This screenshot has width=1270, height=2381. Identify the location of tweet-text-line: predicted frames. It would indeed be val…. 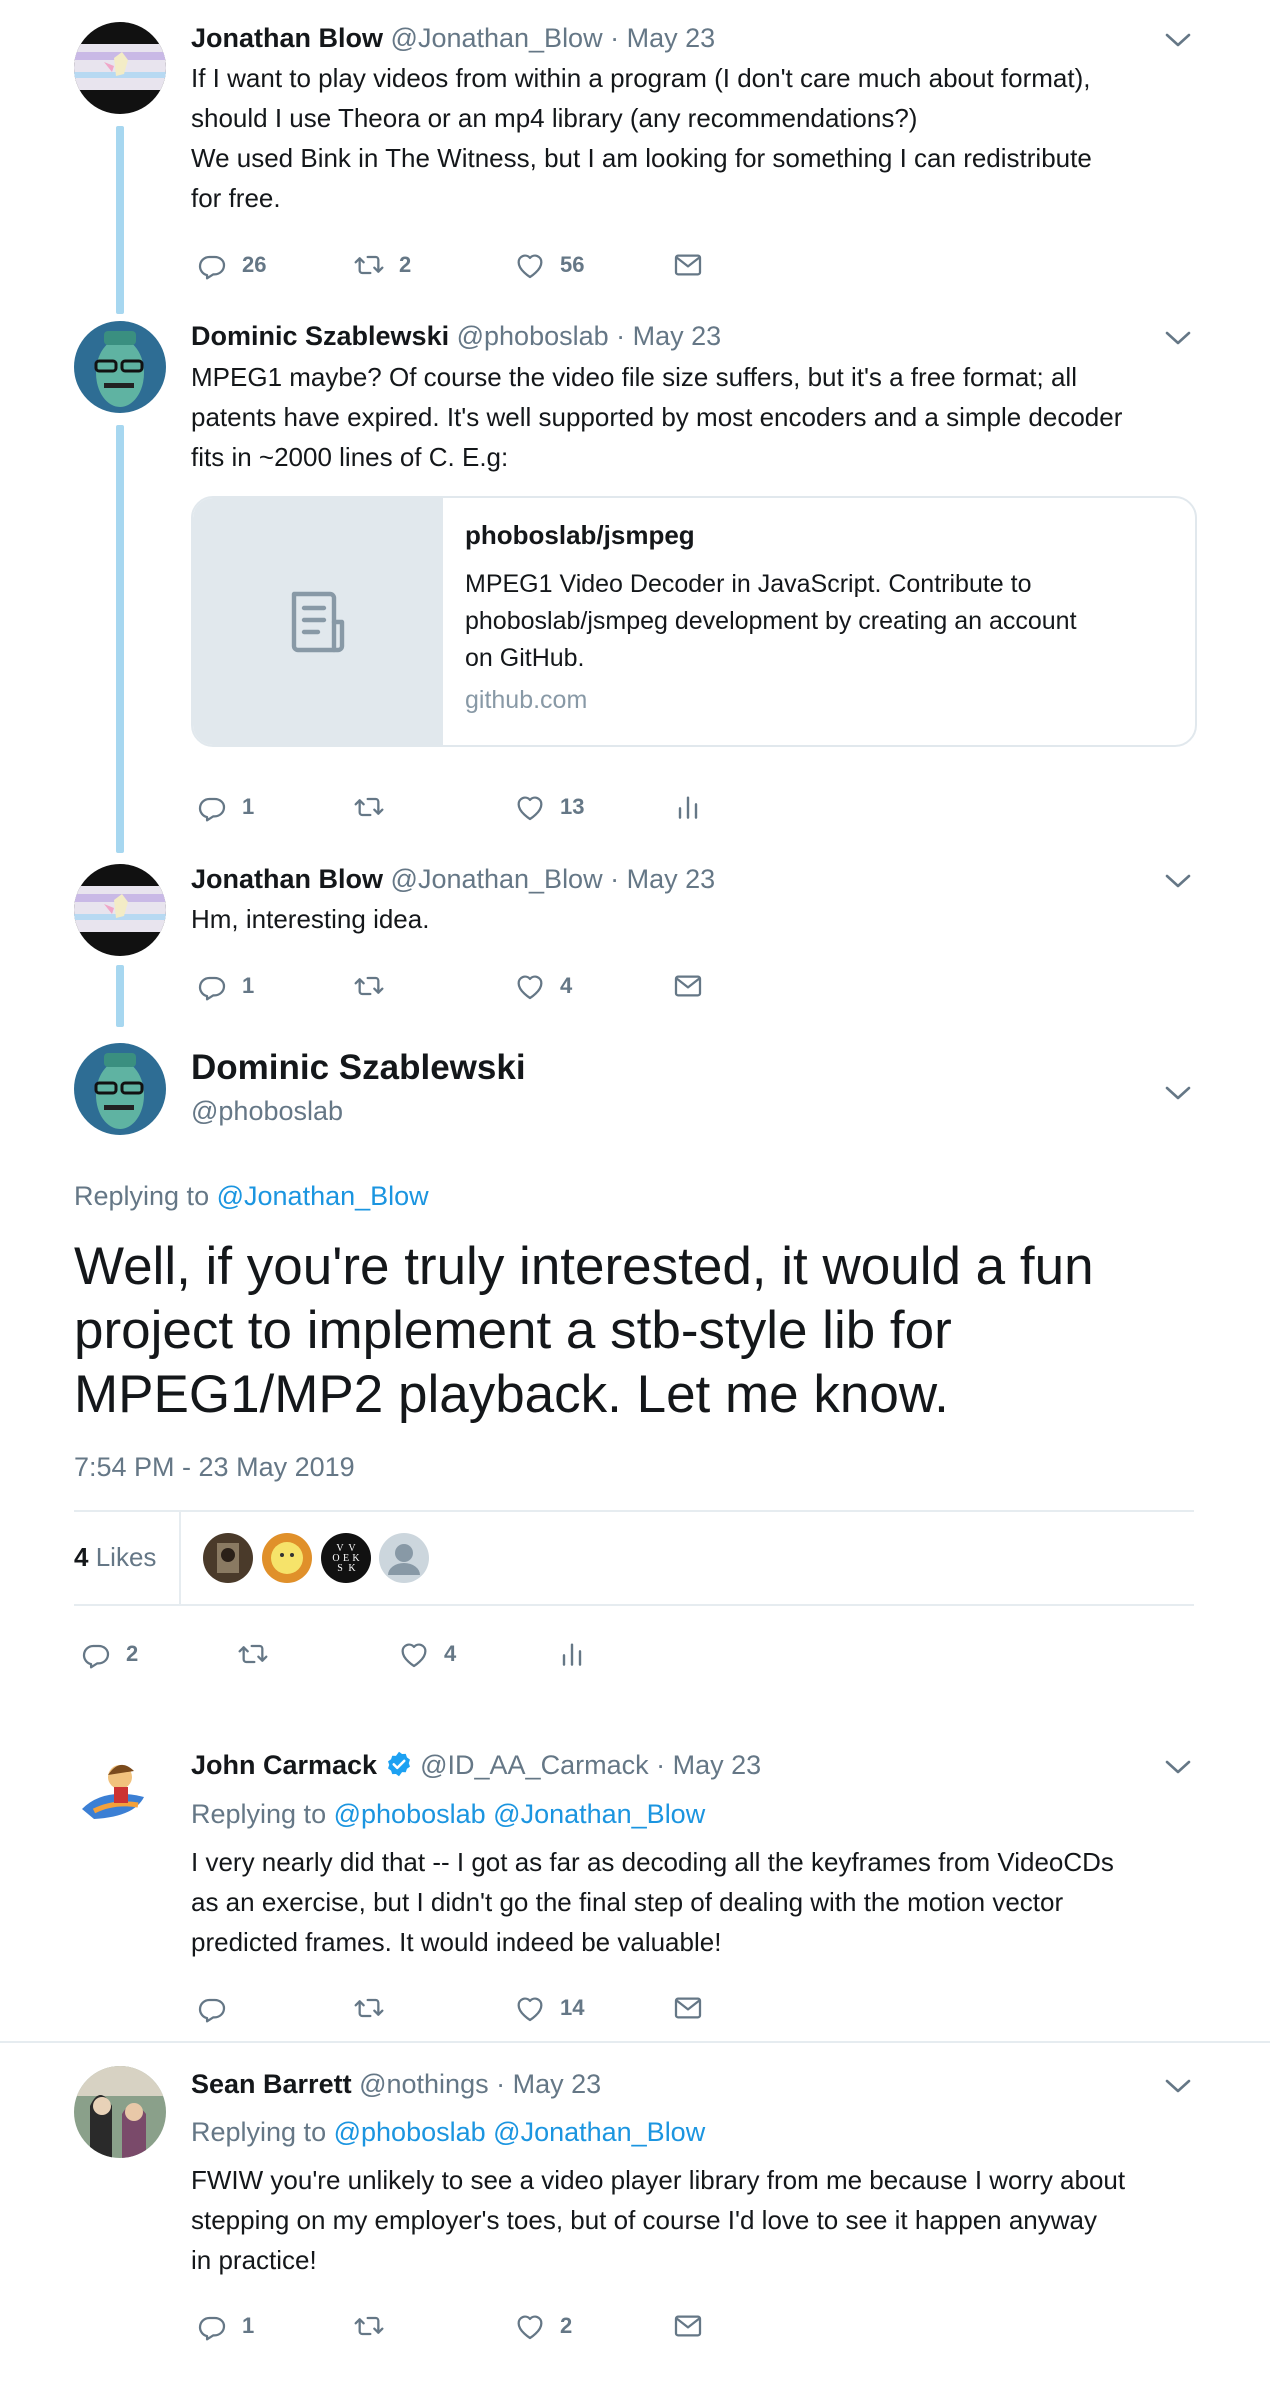
(456, 1942).